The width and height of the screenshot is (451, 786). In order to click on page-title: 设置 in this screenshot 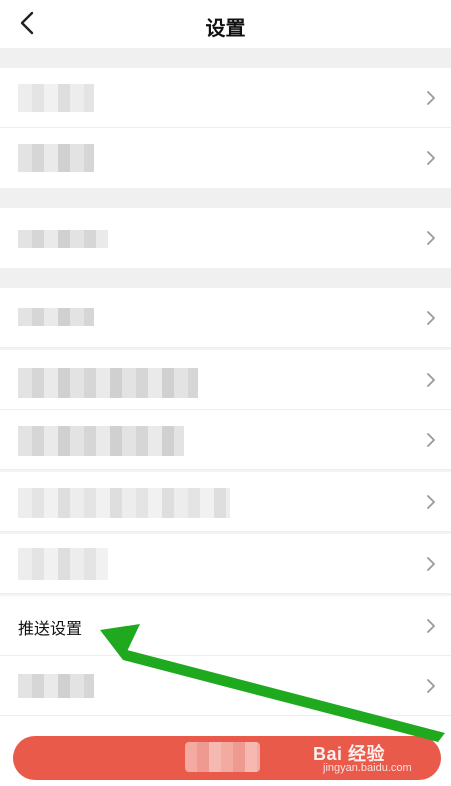, I will do `click(225, 28)`.